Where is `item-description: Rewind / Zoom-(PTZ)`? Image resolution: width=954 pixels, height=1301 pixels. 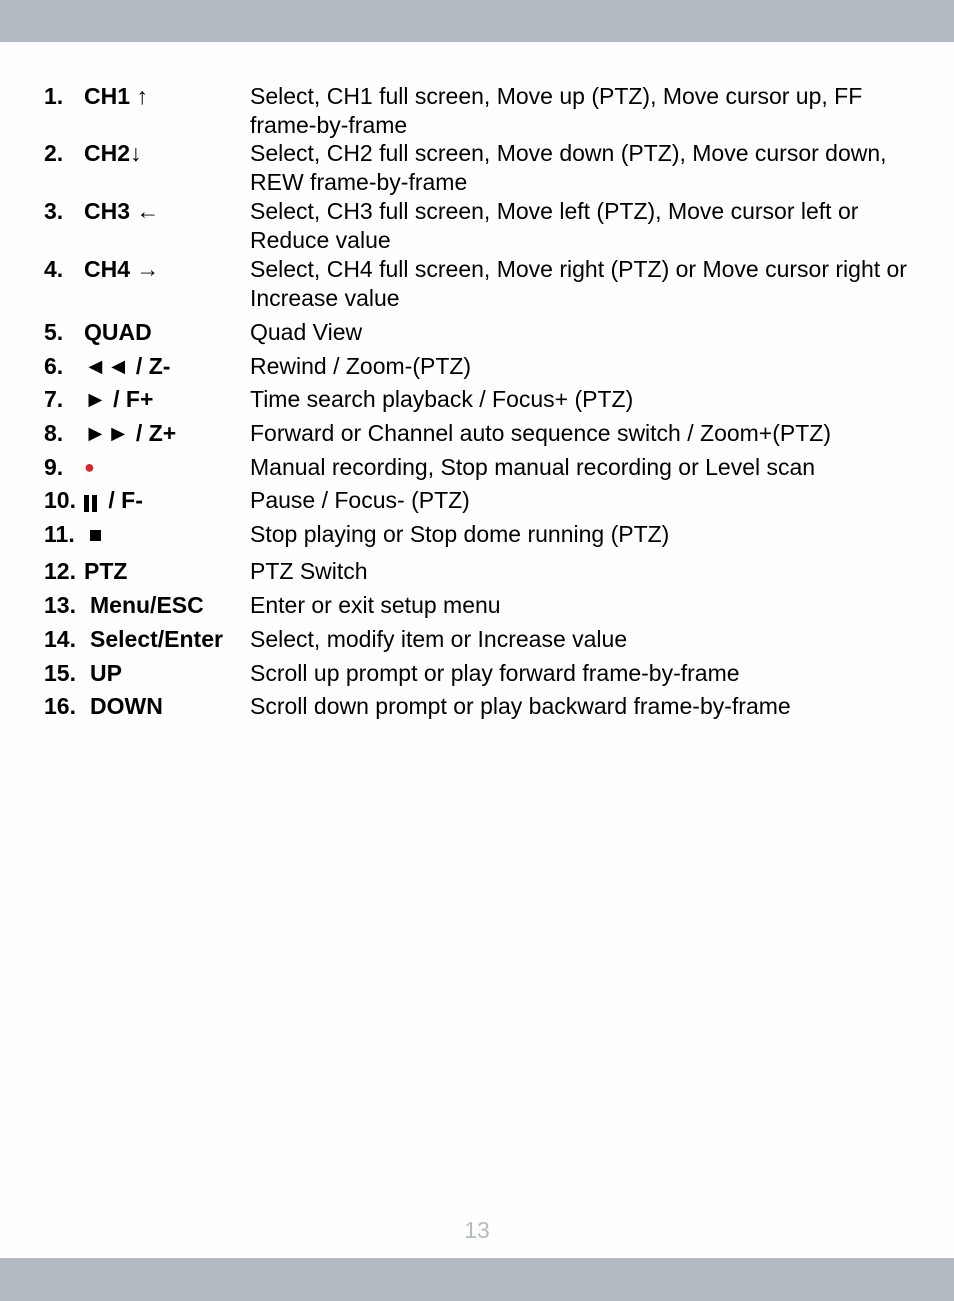
item-description: Rewind / Zoom-(PTZ) is located at coordinates (361, 366).